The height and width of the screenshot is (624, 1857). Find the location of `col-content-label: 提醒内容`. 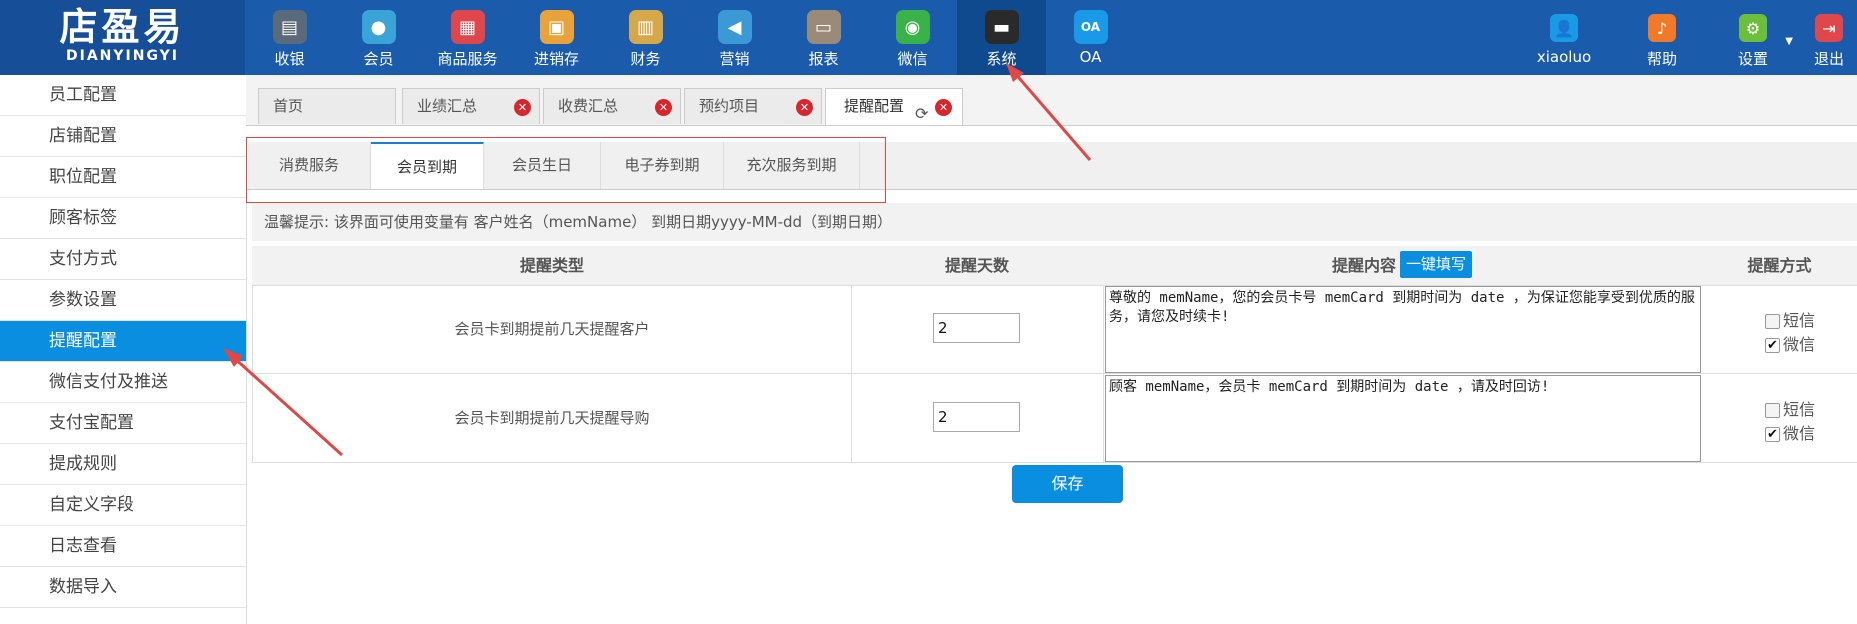

col-content-label: 提醒内容 is located at coordinates (1363, 265).